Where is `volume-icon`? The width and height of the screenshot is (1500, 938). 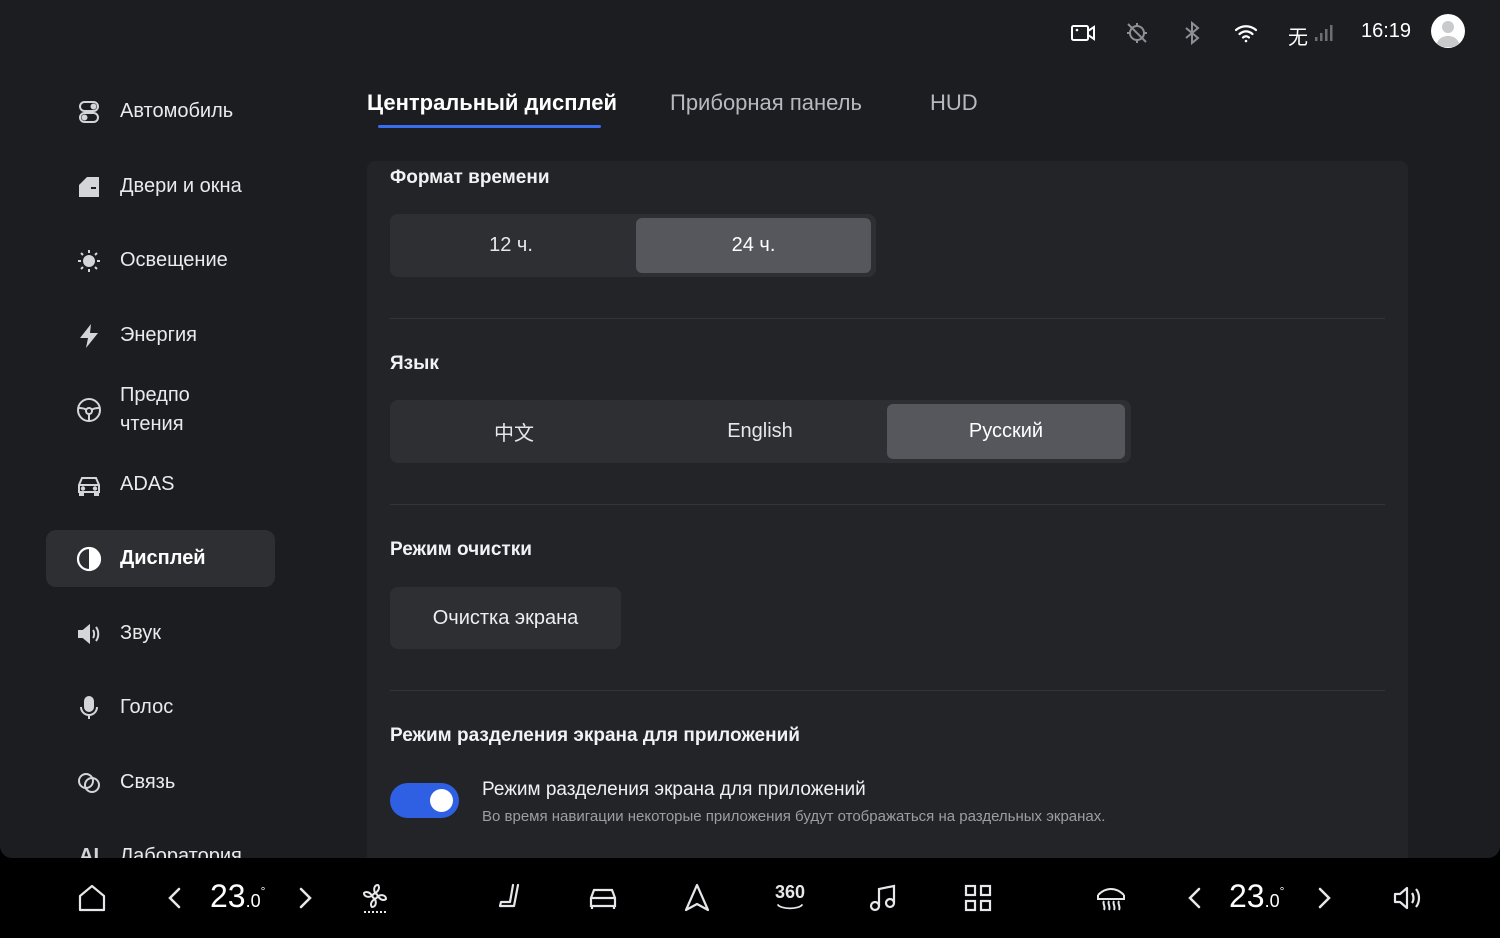 volume-icon is located at coordinates (1407, 898).